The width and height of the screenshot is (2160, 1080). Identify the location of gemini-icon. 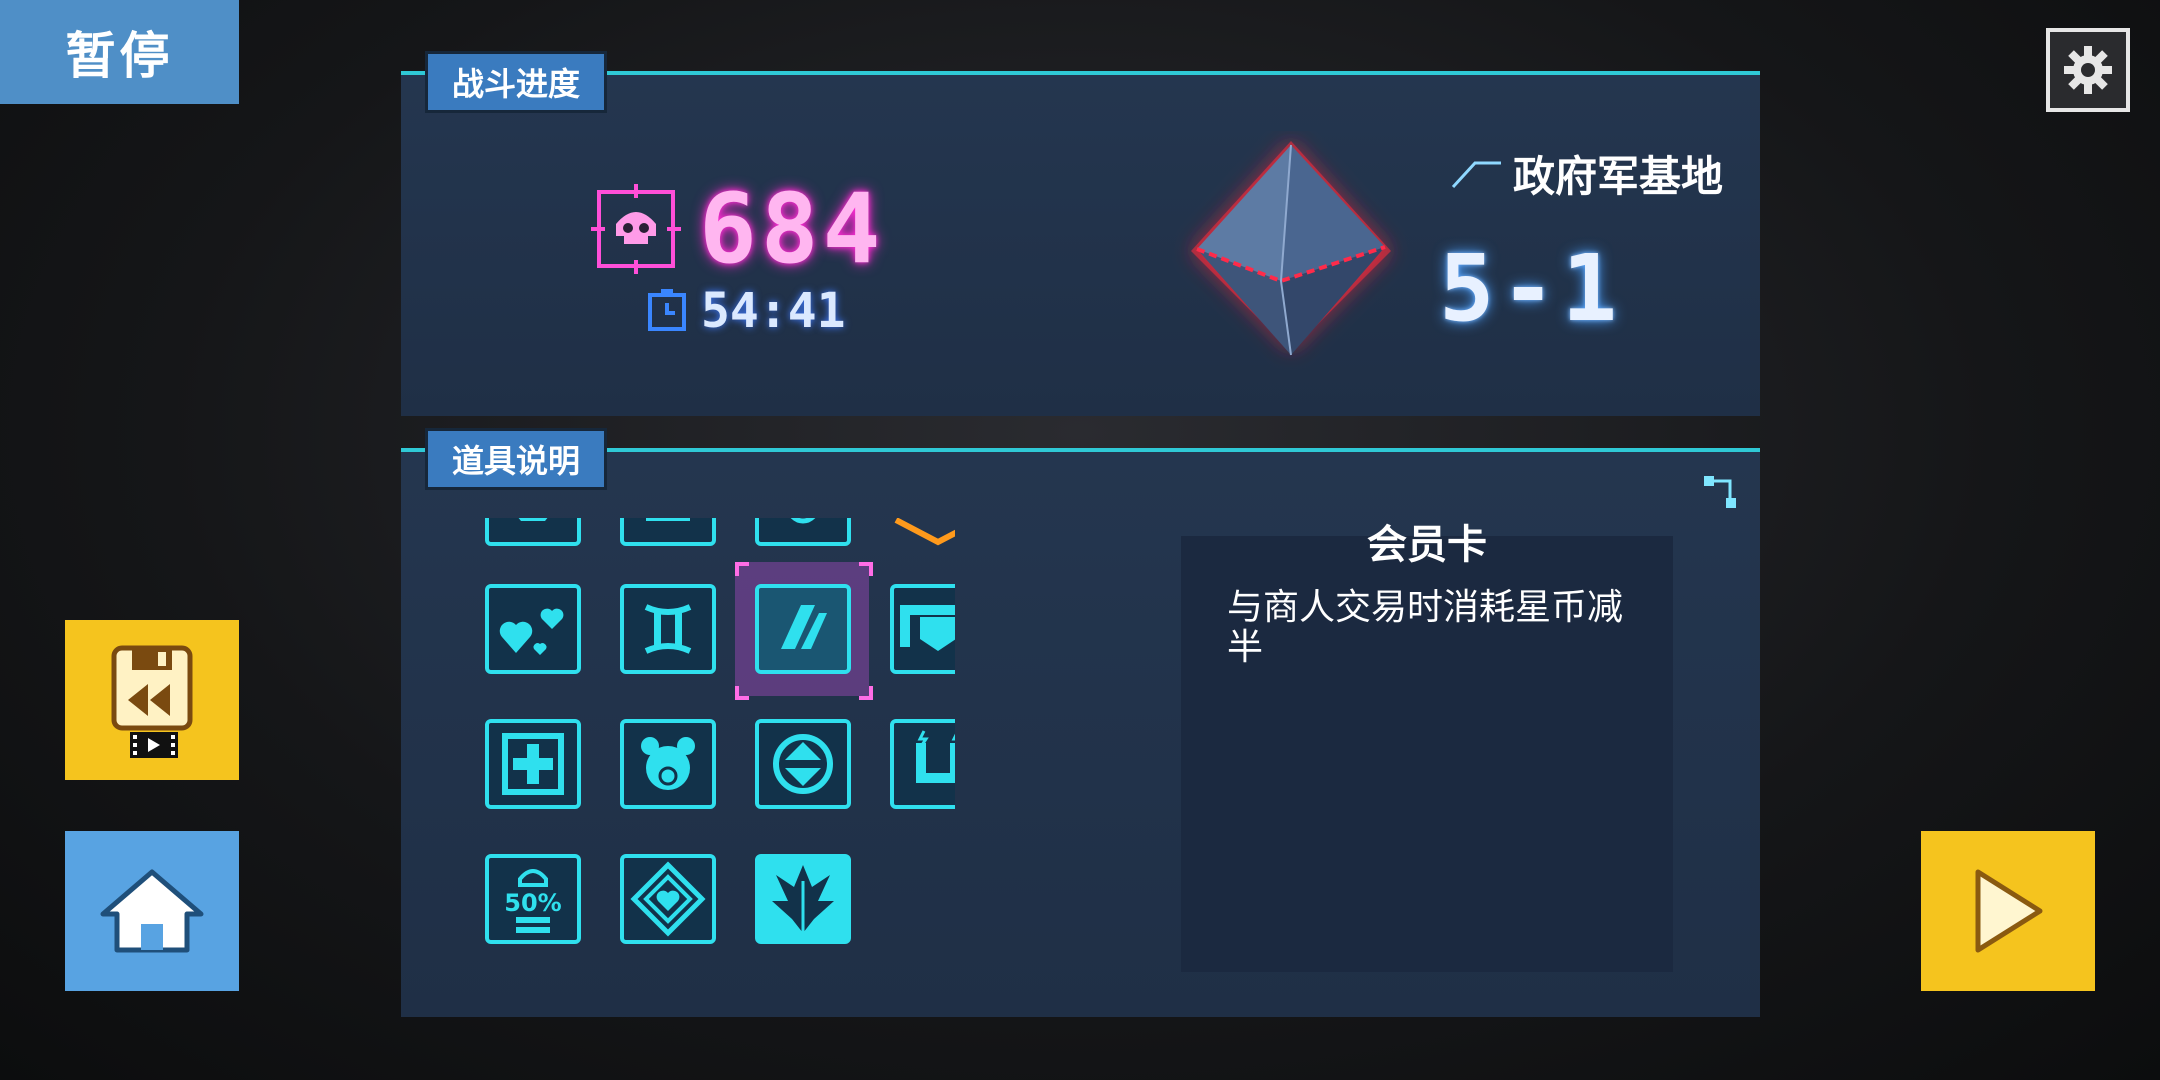
(668, 629).